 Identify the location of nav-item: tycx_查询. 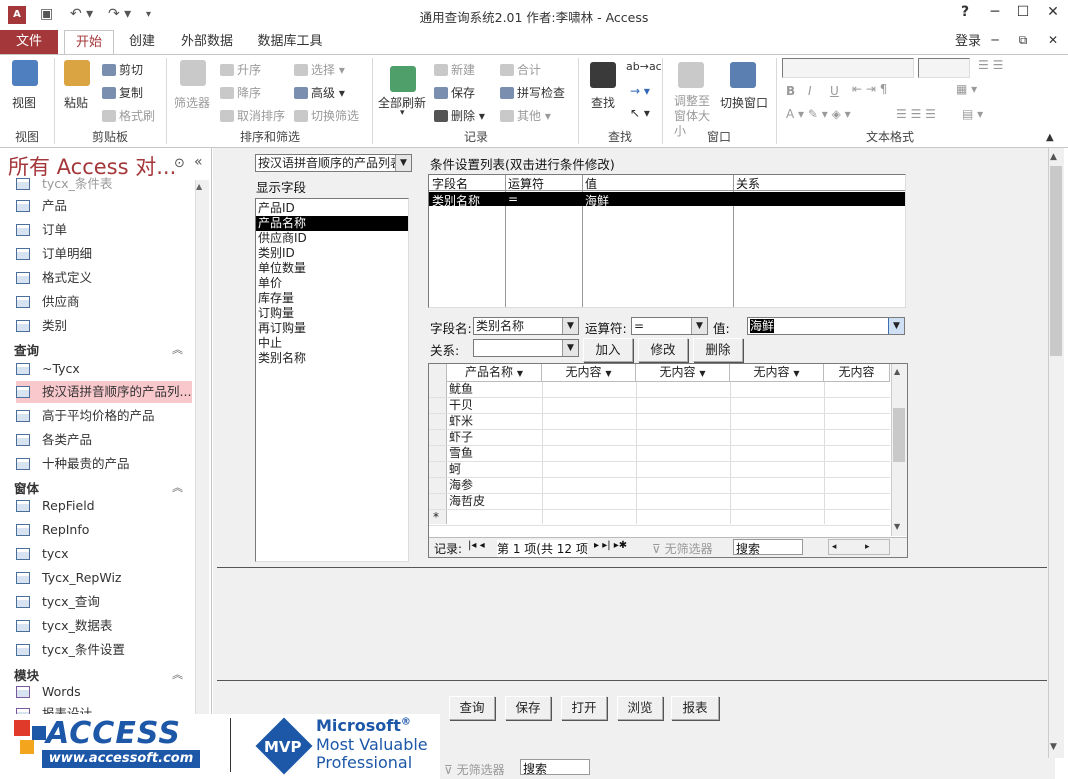
(104, 602).